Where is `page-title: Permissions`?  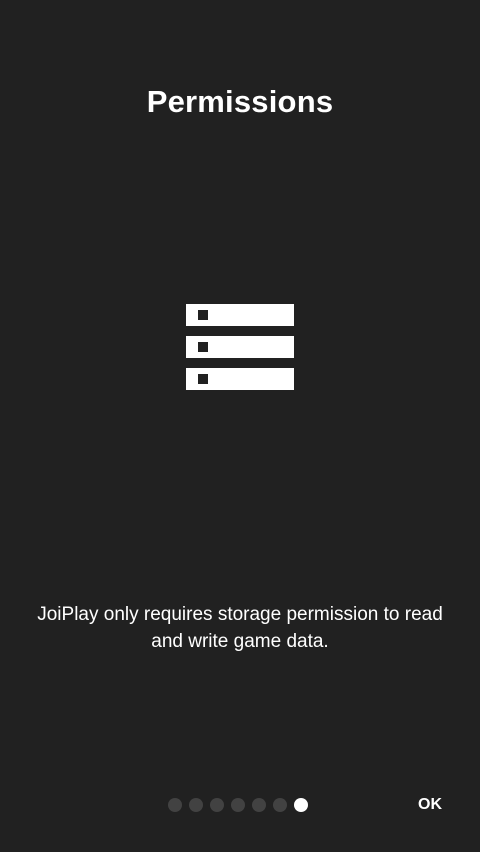 page-title: Permissions is located at coordinates (240, 101).